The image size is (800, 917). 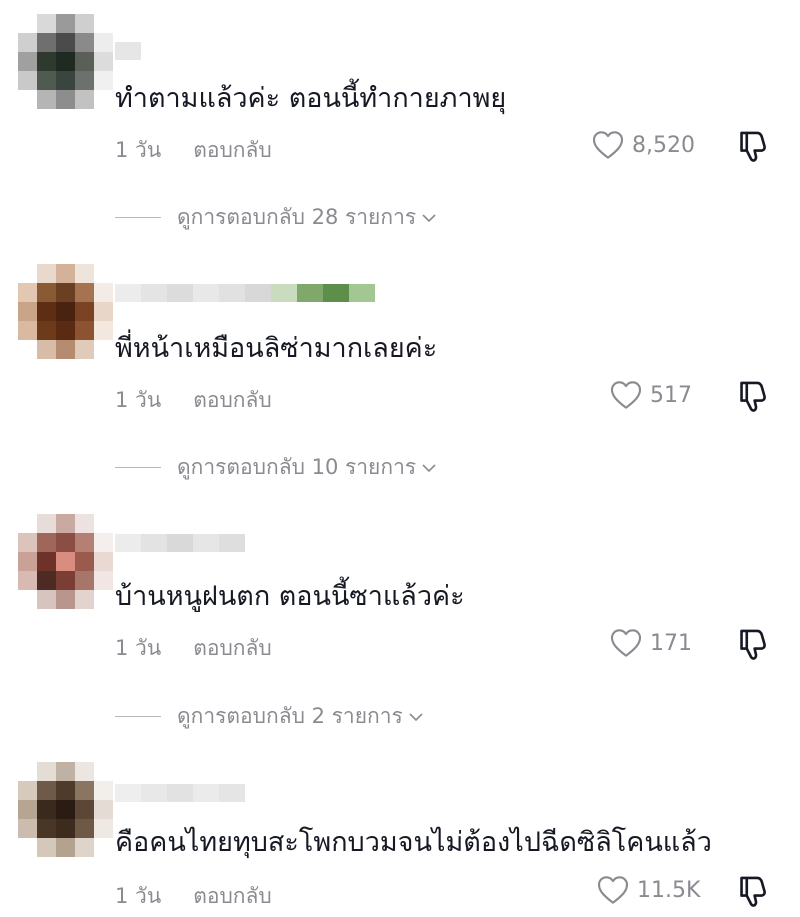 I want to click on like-count: 8,520, so click(x=663, y=145).